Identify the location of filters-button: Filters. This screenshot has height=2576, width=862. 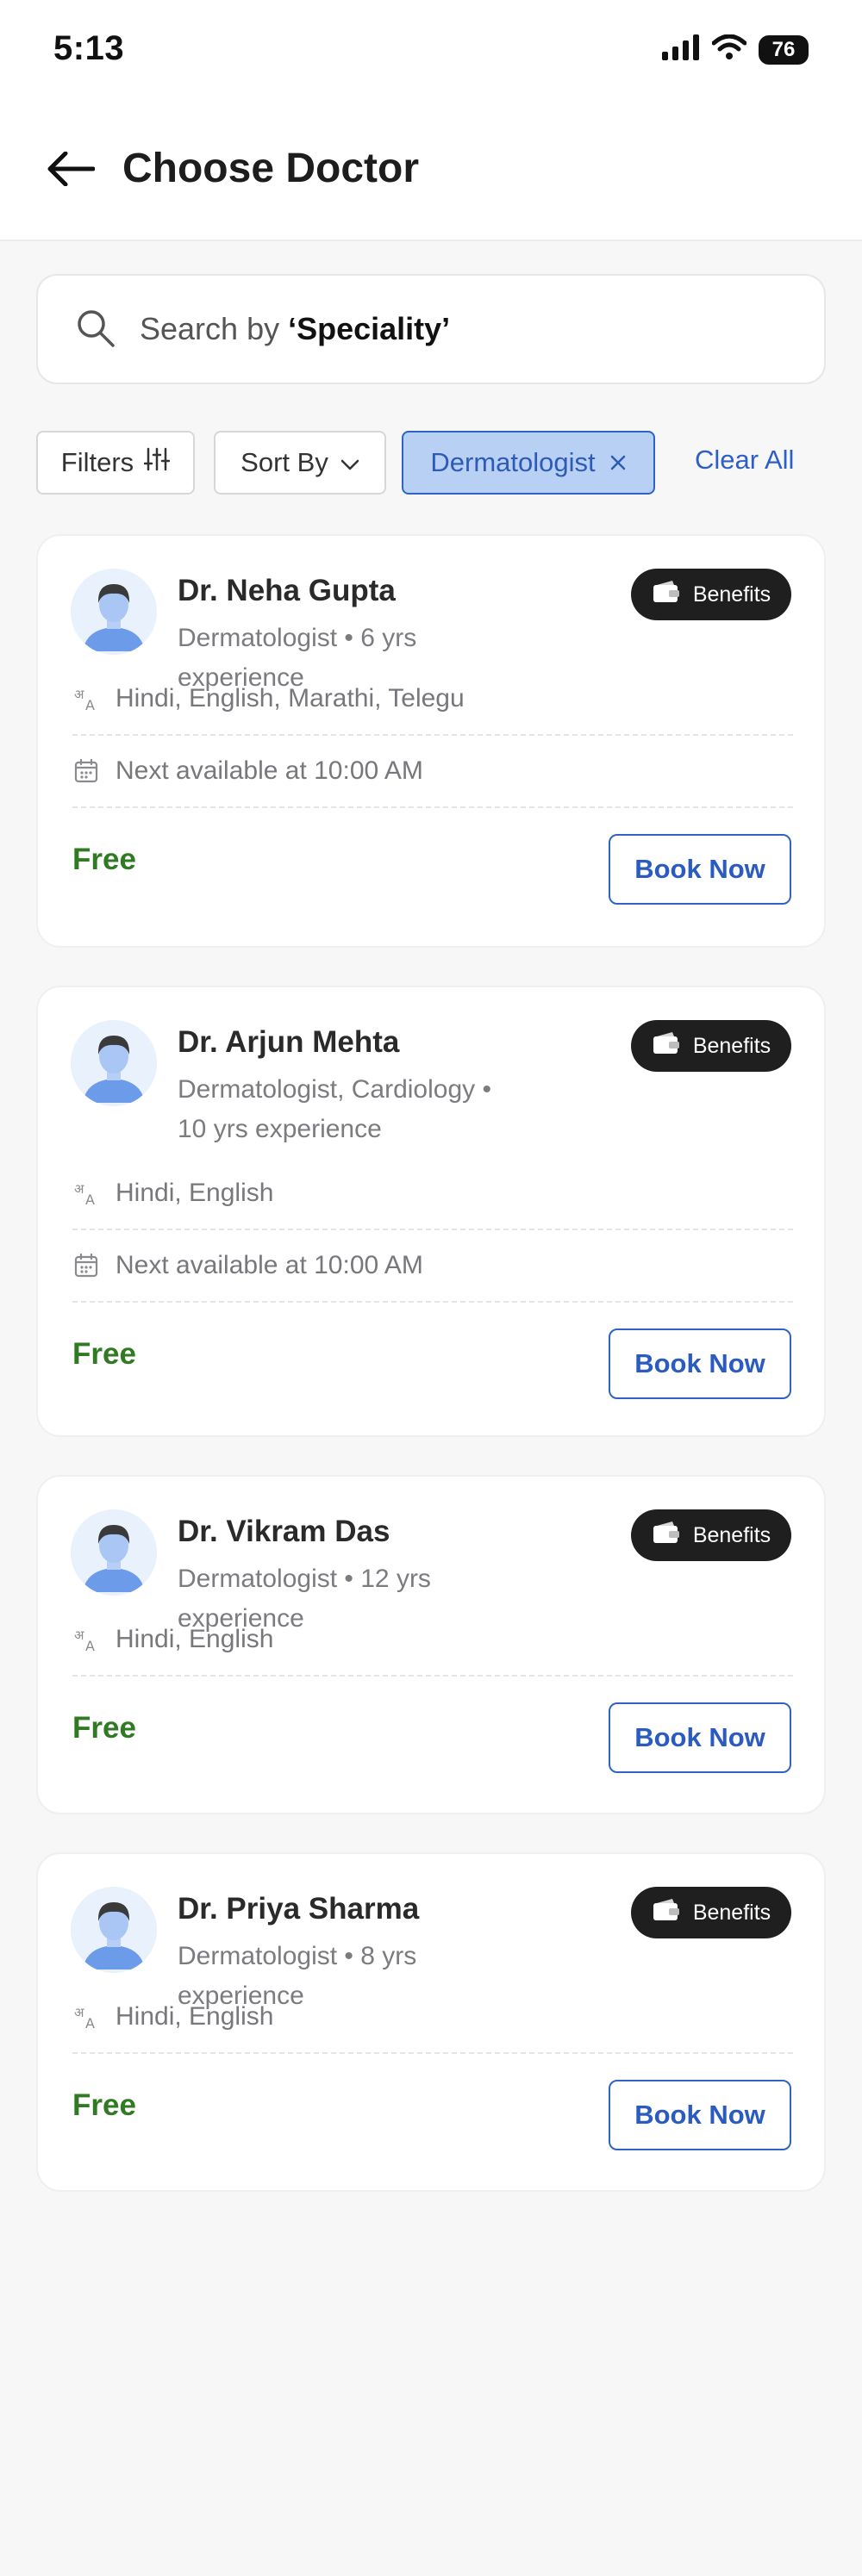
(115, 463).